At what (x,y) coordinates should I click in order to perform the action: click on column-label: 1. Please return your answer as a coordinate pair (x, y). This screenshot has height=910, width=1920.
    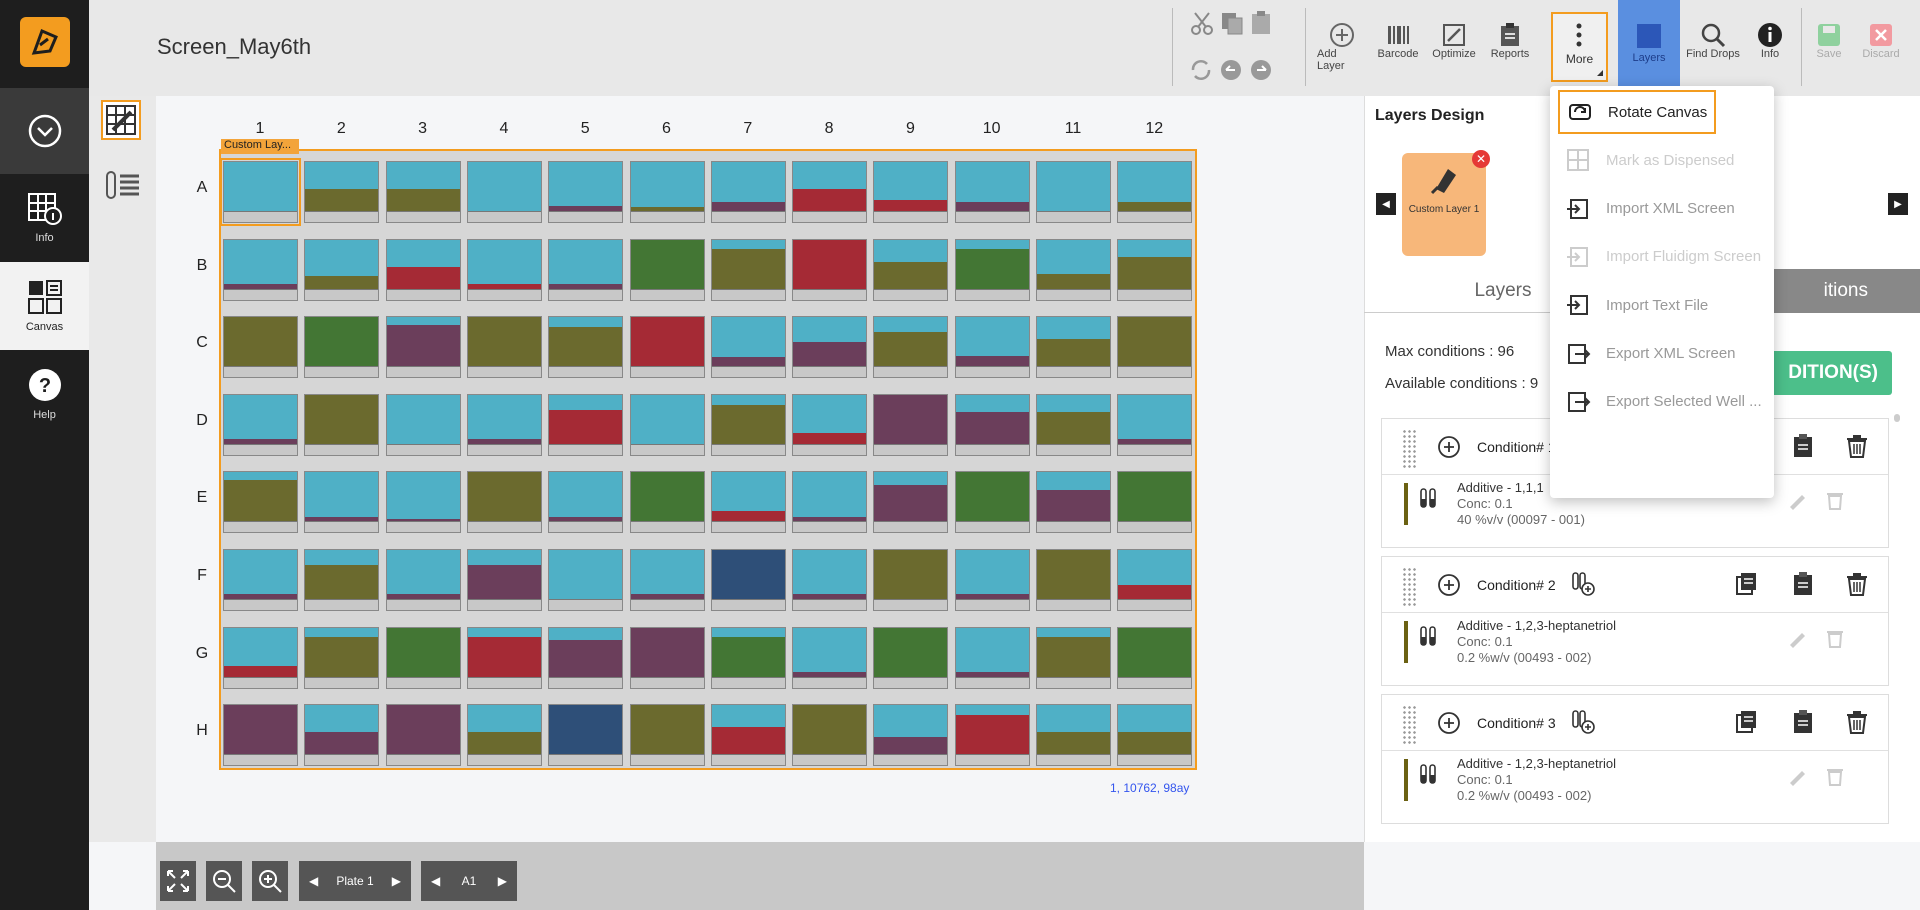
    Looking at the image, I should click on (260, 129).